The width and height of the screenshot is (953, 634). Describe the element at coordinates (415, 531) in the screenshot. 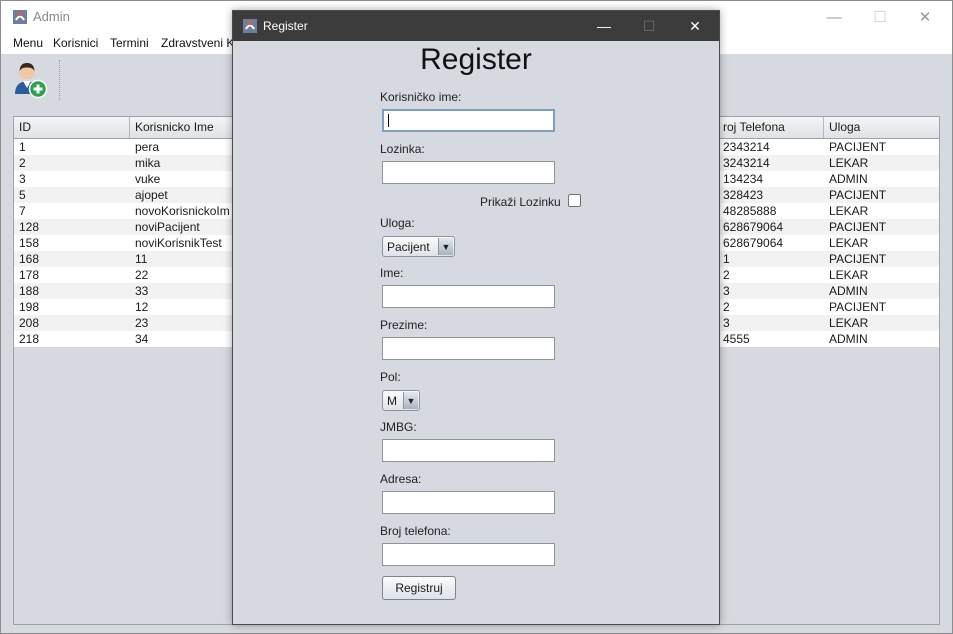

I see `phone-label: Broj telefona:` at that location.